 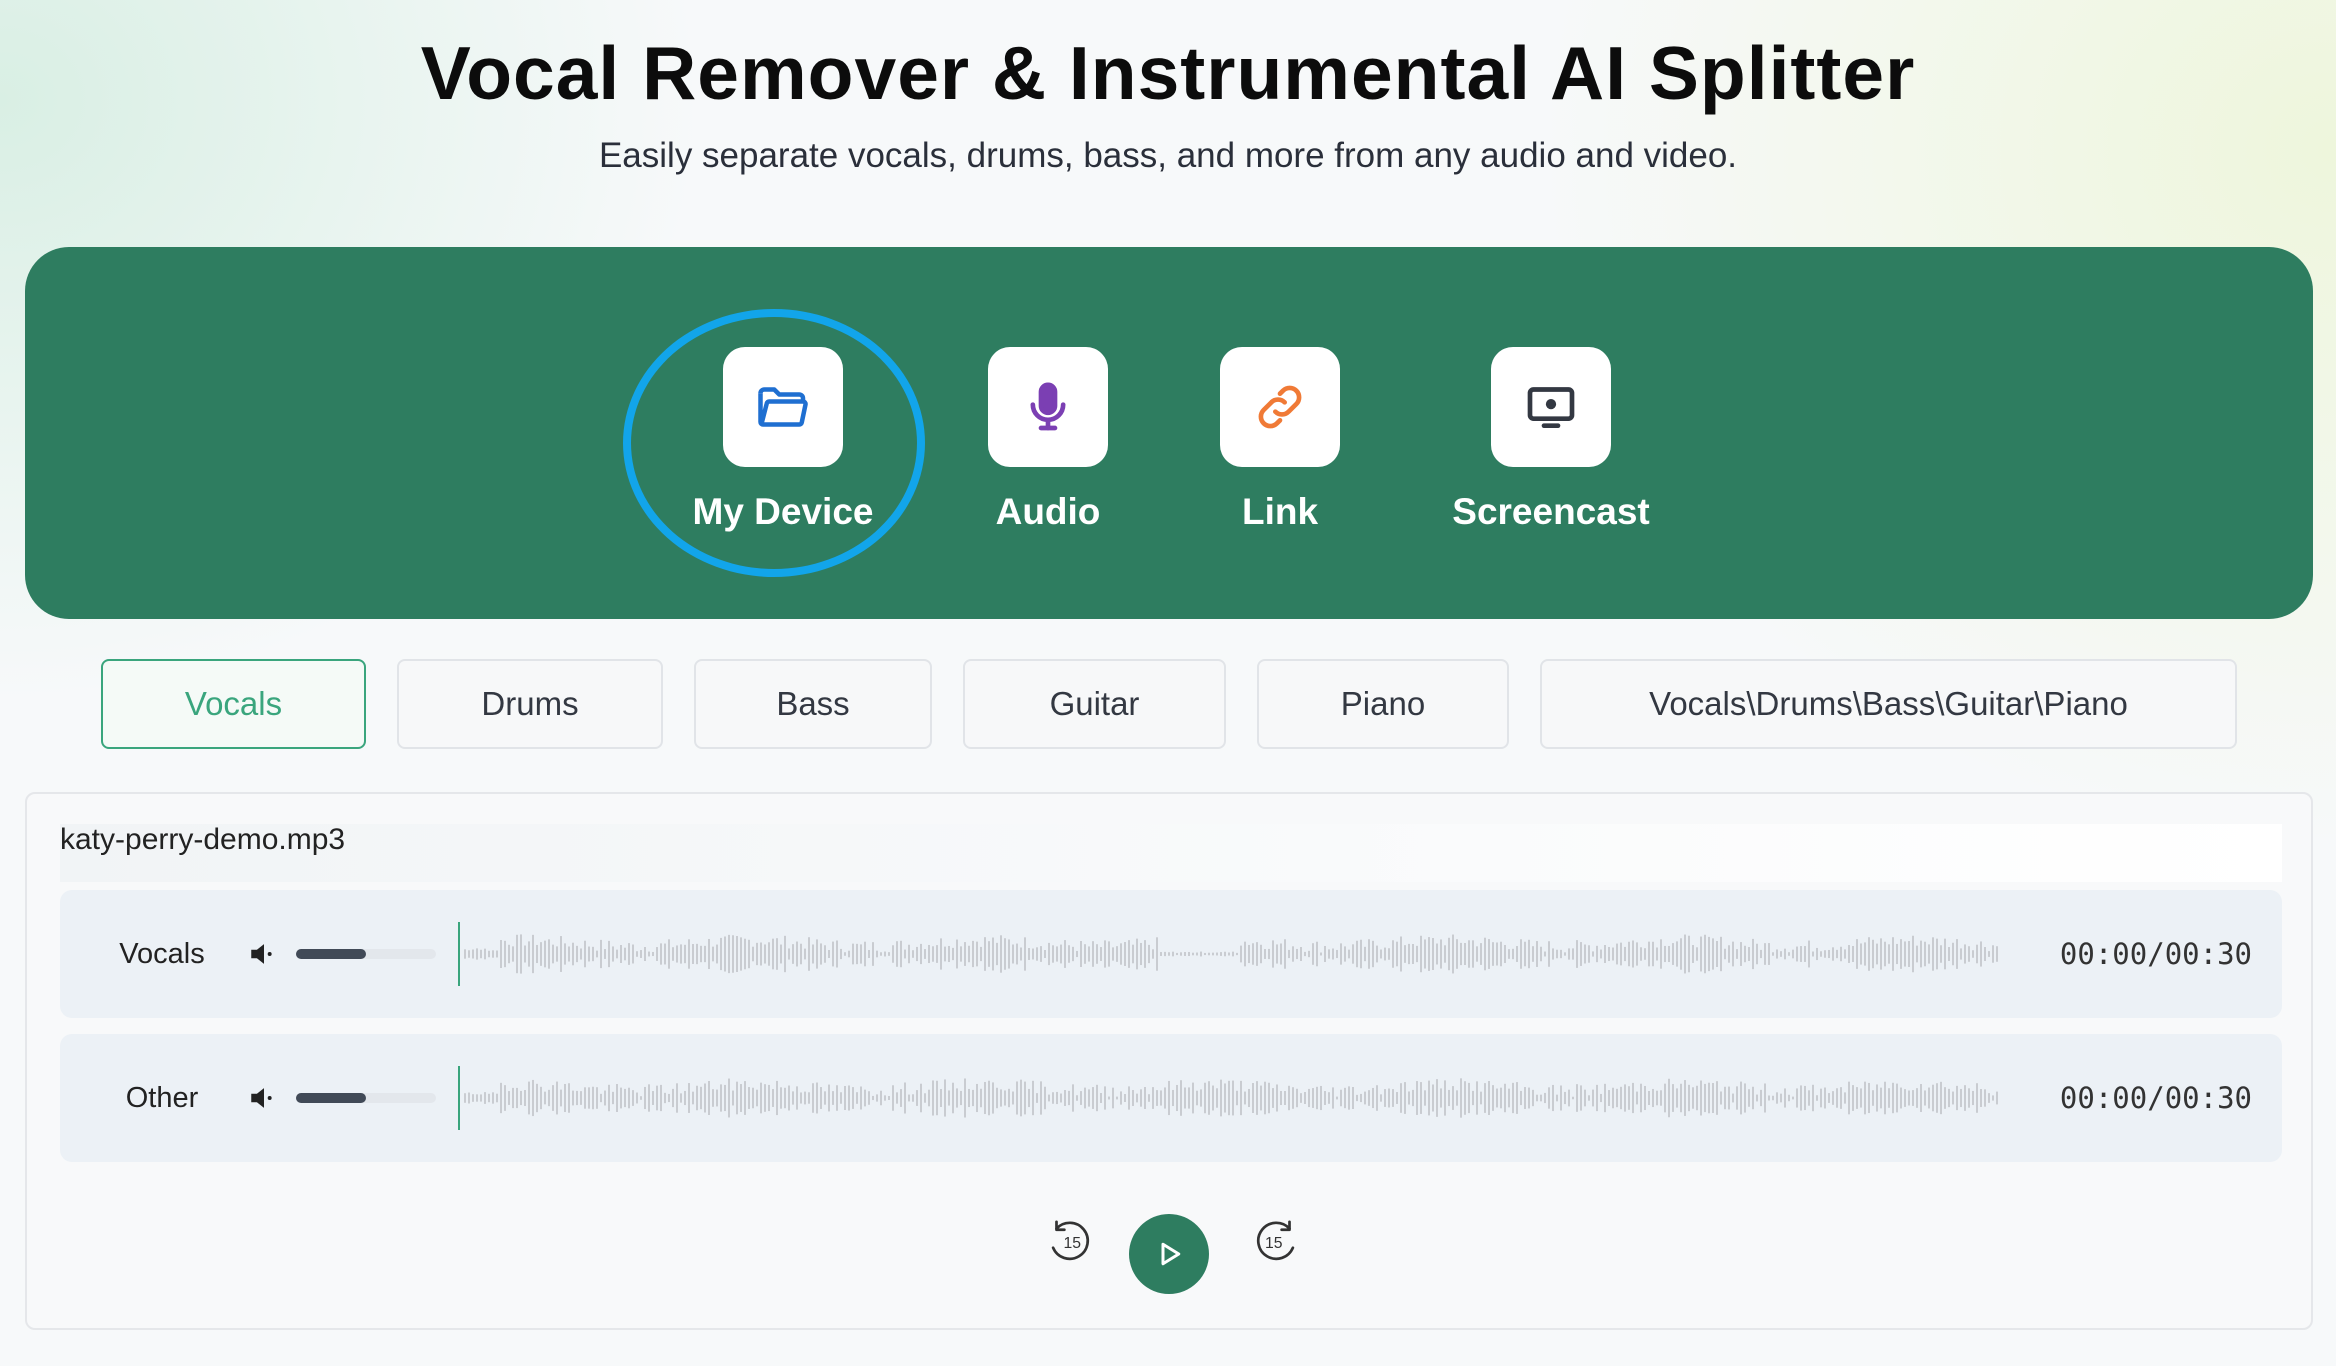 I want to click on play-button, so click(x=1169, y=1254).